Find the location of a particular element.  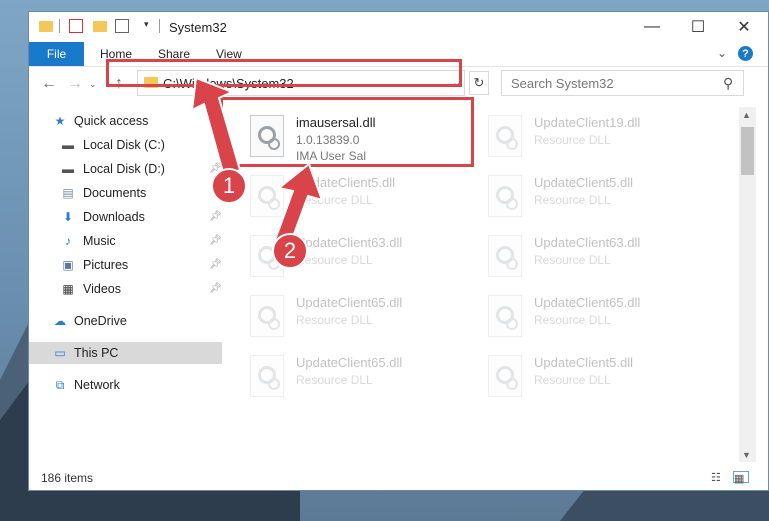

chevron-down-icon: ▾ is located at coordinates (151, 26).